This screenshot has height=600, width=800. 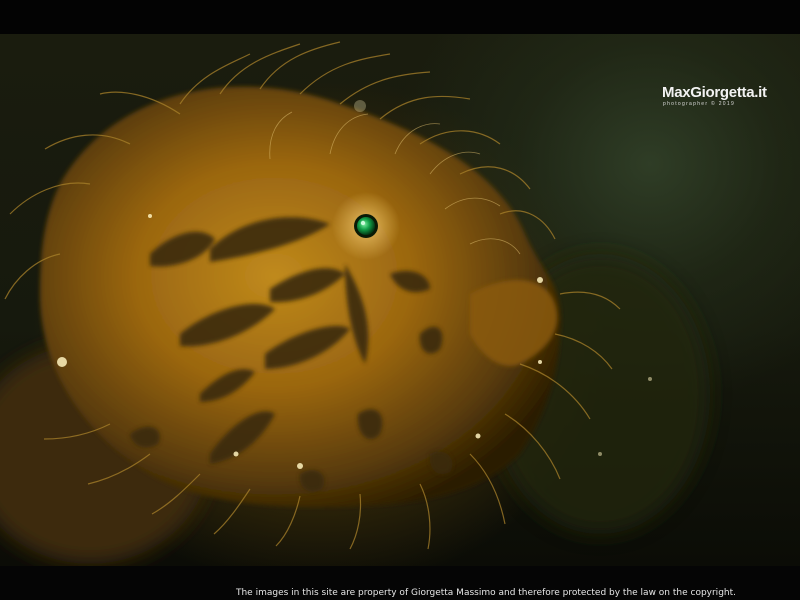 I want to click on top-bar, so click(x=400, y=17).